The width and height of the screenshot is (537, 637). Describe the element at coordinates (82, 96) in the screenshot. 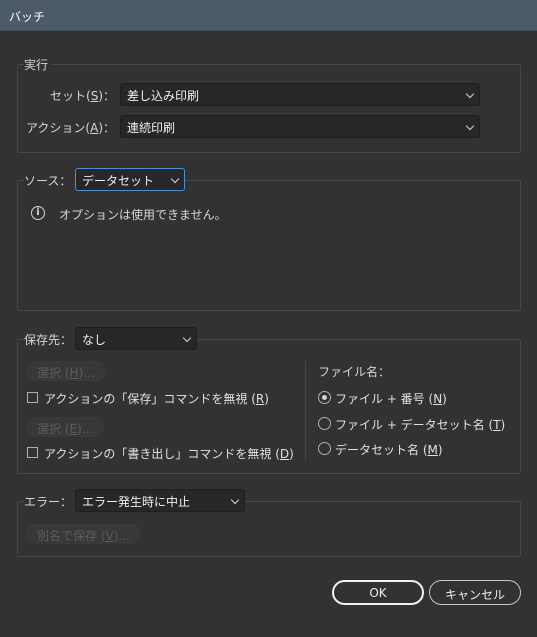

I see `set-label: セット(S)：` at that location.